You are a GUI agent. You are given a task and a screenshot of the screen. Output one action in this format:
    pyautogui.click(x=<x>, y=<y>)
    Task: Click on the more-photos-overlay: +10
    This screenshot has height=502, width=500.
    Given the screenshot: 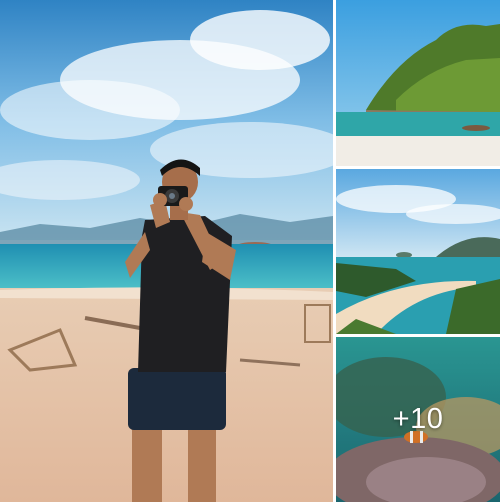 What is the action you would take?
    pyautogui.click(x=418, y=419)
    